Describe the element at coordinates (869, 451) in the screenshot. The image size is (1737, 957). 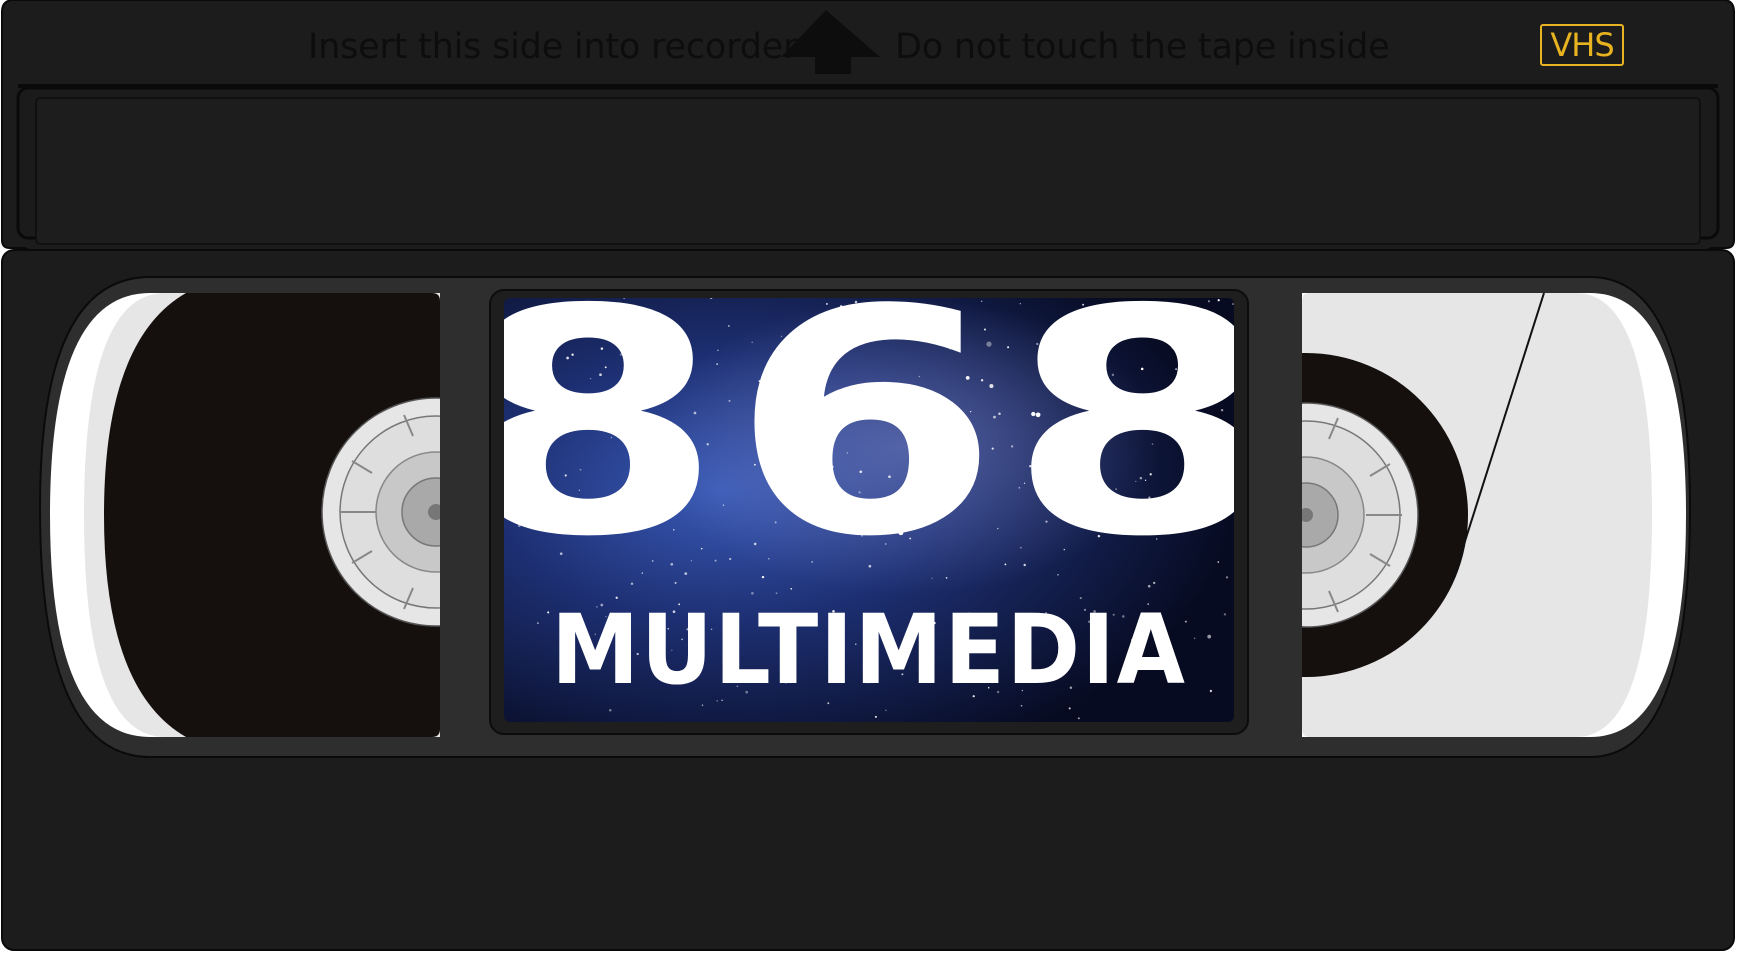
I see `label-number: 868` at that location.